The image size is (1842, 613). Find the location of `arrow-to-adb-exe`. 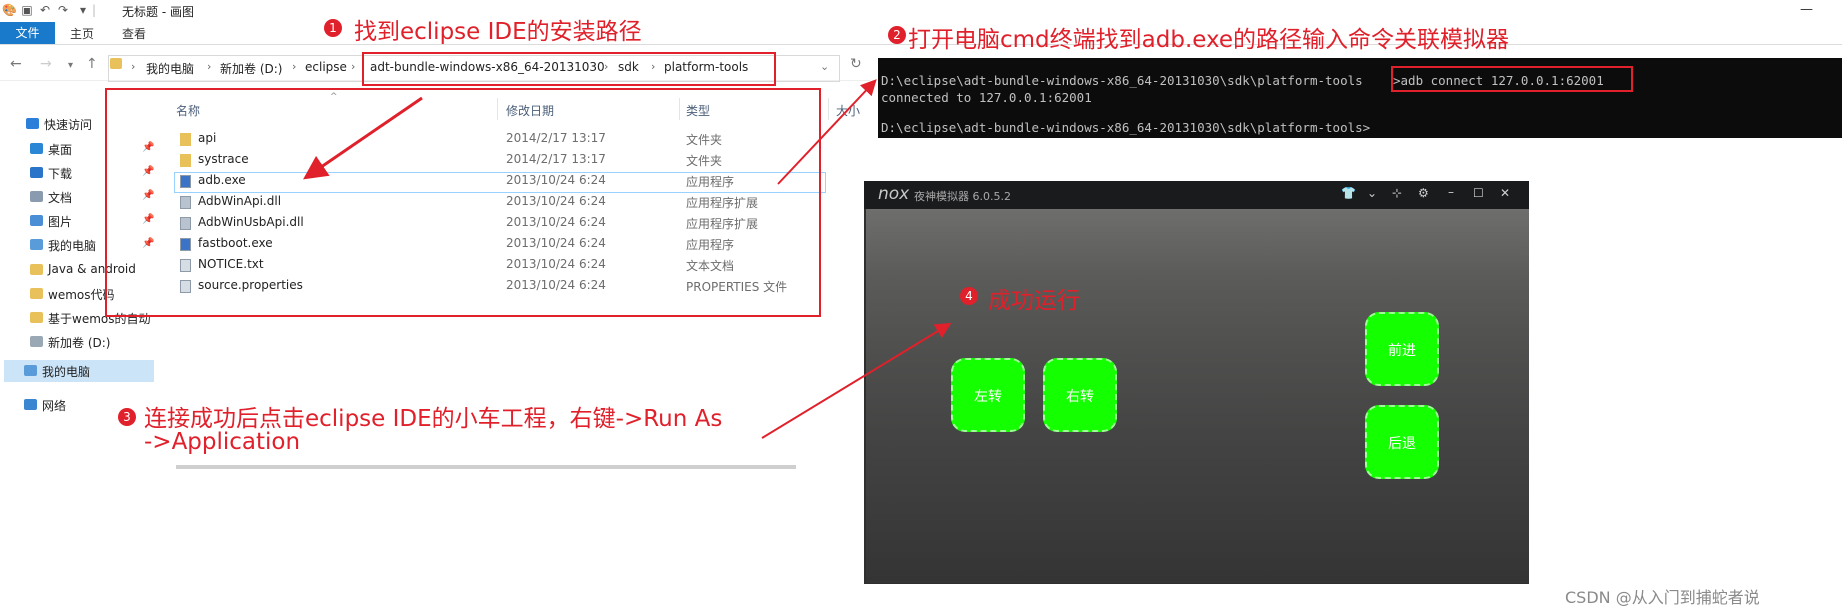

arrow-to-adb-exe is located at coordinates (363, 138).